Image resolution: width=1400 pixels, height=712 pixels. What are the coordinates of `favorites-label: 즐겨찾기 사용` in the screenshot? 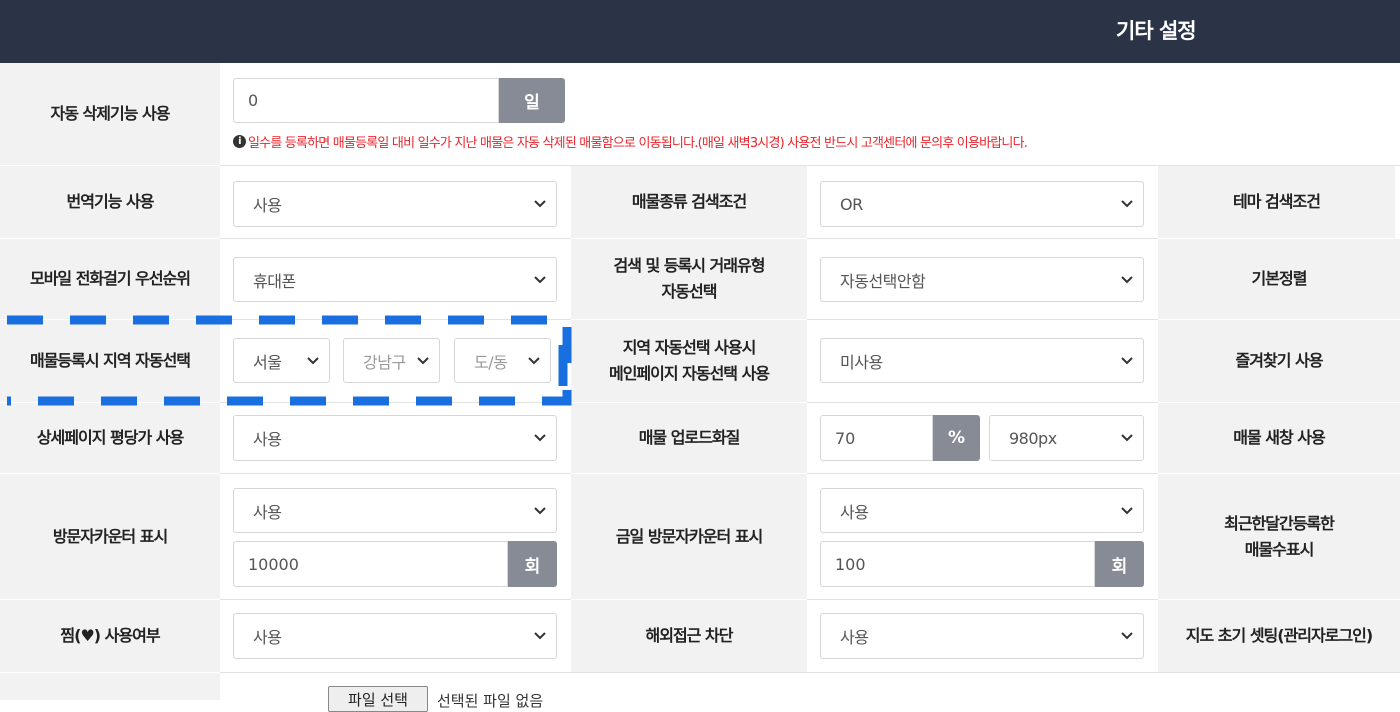 It's located at (1279, 361).